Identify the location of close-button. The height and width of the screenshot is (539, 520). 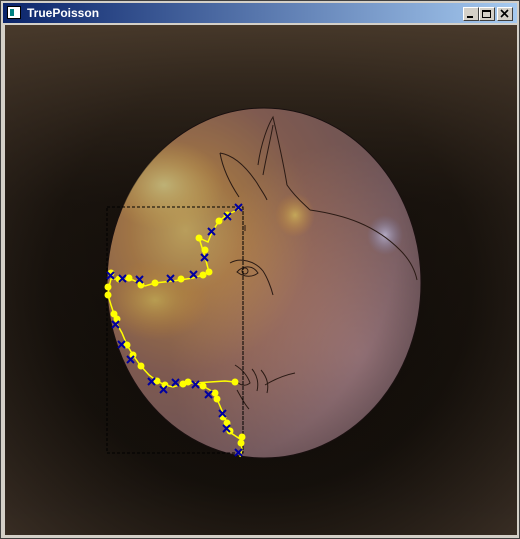
(505, 14).